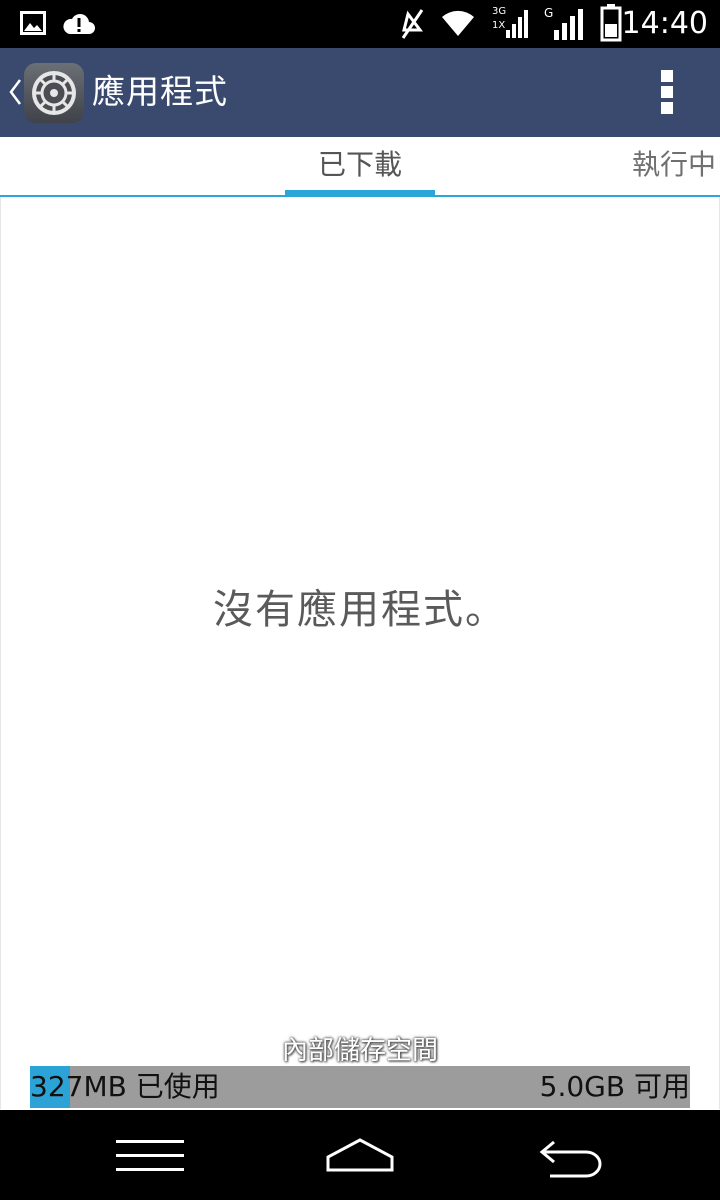 The width and height of the screenshot is (720, 1200). I want to click on tab-downloaded: 已下載, so click(360, 165).